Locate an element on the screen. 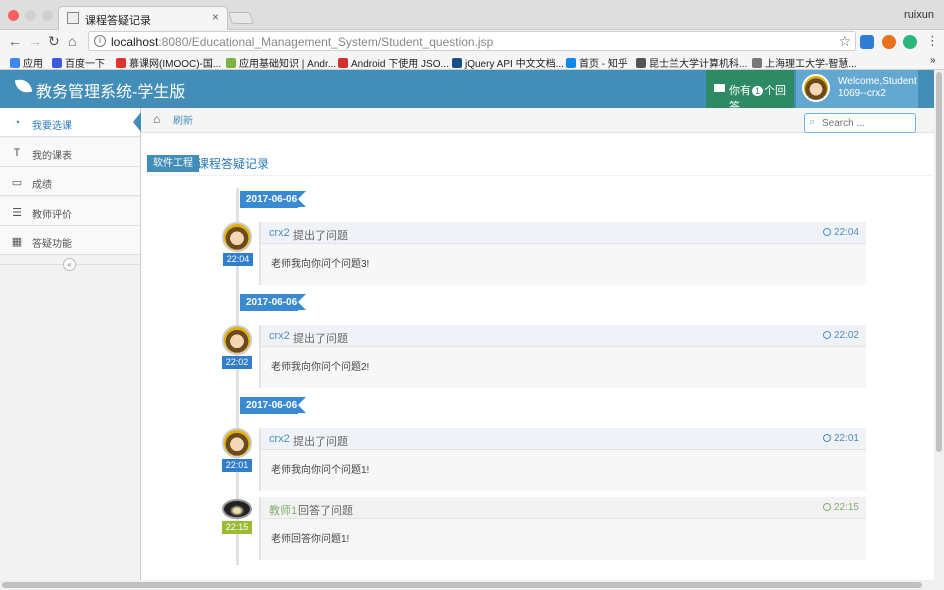 The width and height of the screenshot is (944, 590). extension-cc-icon is located at coordinates (889, 42).